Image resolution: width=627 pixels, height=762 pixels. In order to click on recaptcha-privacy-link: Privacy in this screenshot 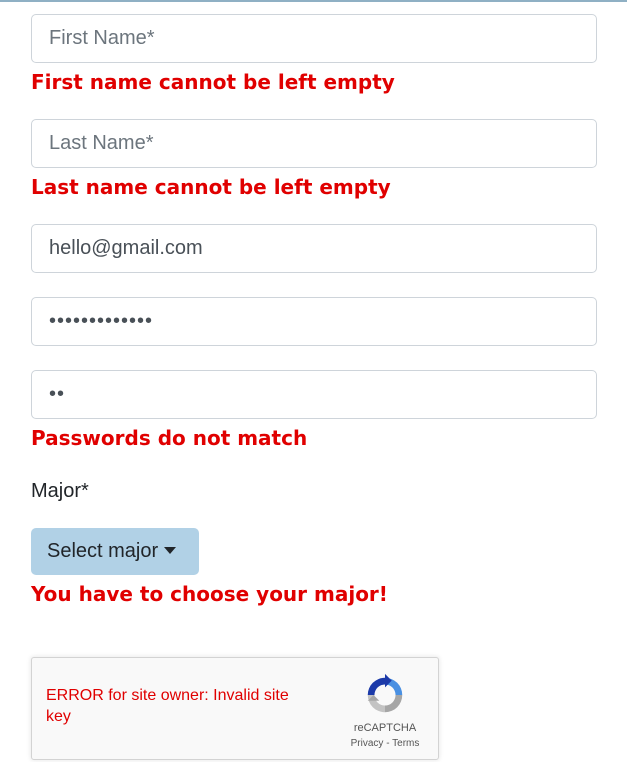, I will do `click(367, 743)`.